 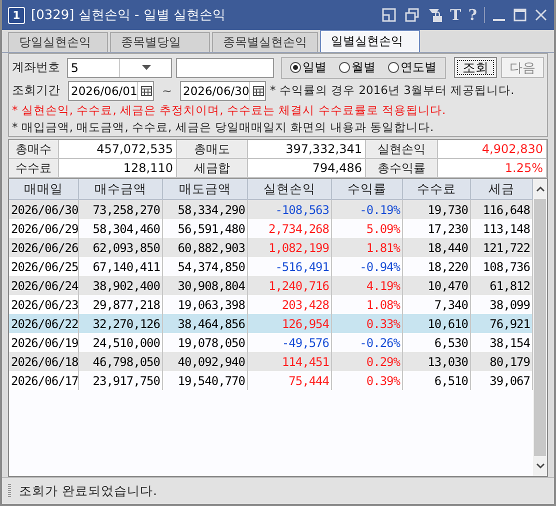 What do you see at coordinates (205, 380) in the screenshot?
I see `table-cell: 19,540,770` at bounding box center [205, 380].